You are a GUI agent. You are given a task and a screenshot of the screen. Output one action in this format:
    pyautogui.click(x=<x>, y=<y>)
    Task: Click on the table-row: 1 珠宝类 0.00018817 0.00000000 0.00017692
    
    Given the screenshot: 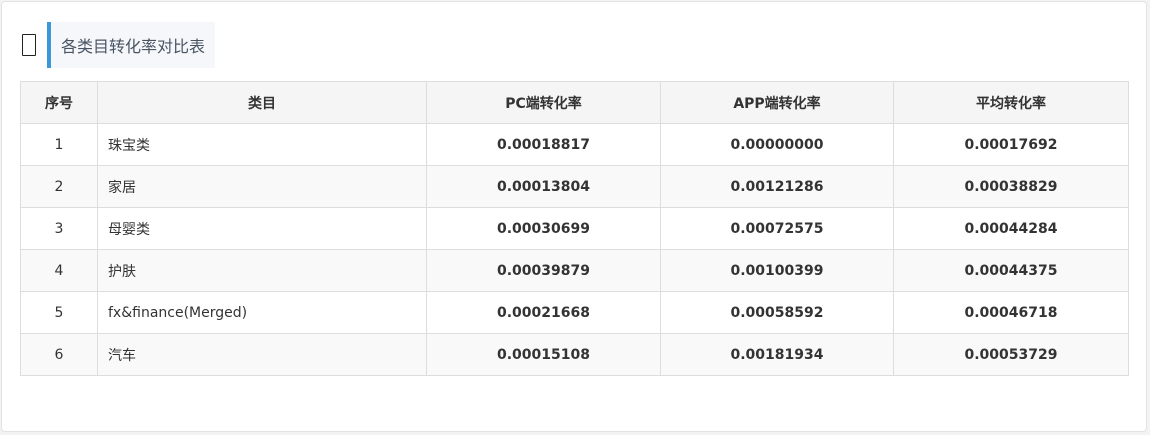 What is the action you would take?
    pyautogui.click(x=574, y=144)
    